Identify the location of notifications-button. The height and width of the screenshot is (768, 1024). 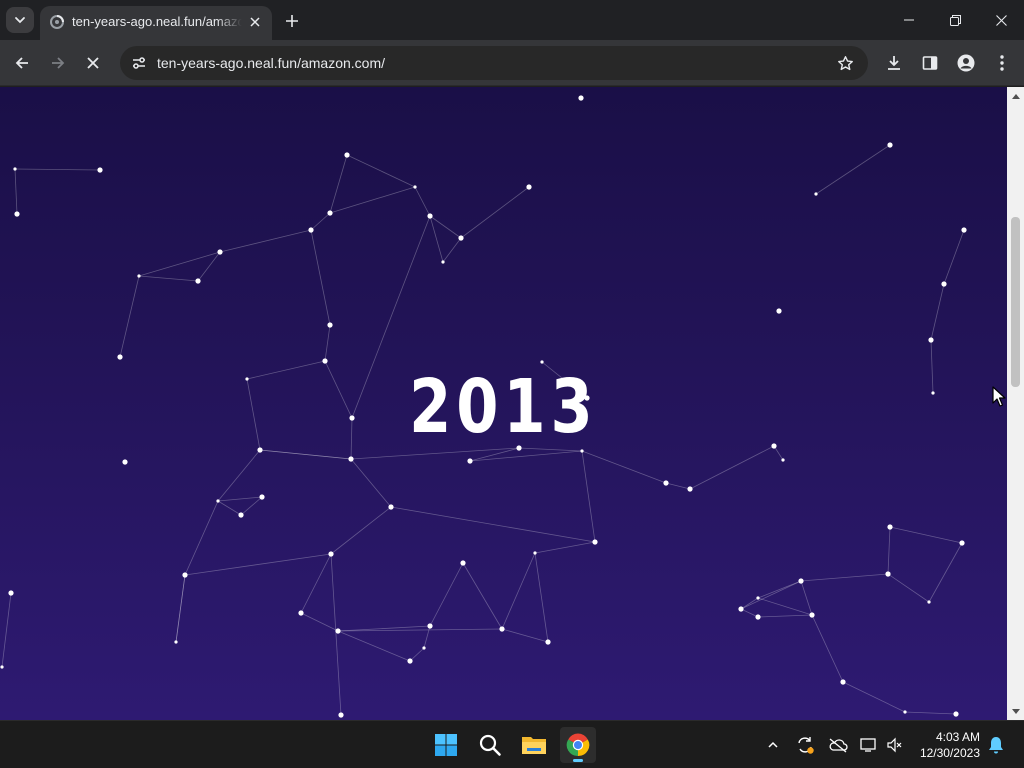
(996, 745).